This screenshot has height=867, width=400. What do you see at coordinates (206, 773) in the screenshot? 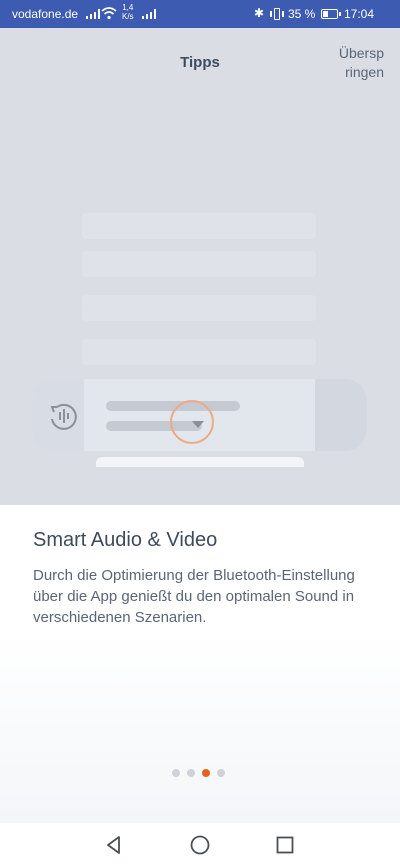
I see `page-dot-active` at bounding box center [206, 773].